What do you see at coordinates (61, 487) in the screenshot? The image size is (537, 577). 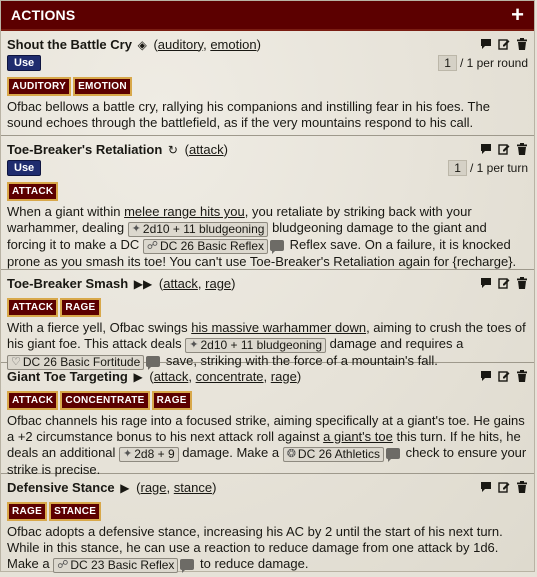 I see `action-name: Defensive Stance` at bounding box center [61, 487].